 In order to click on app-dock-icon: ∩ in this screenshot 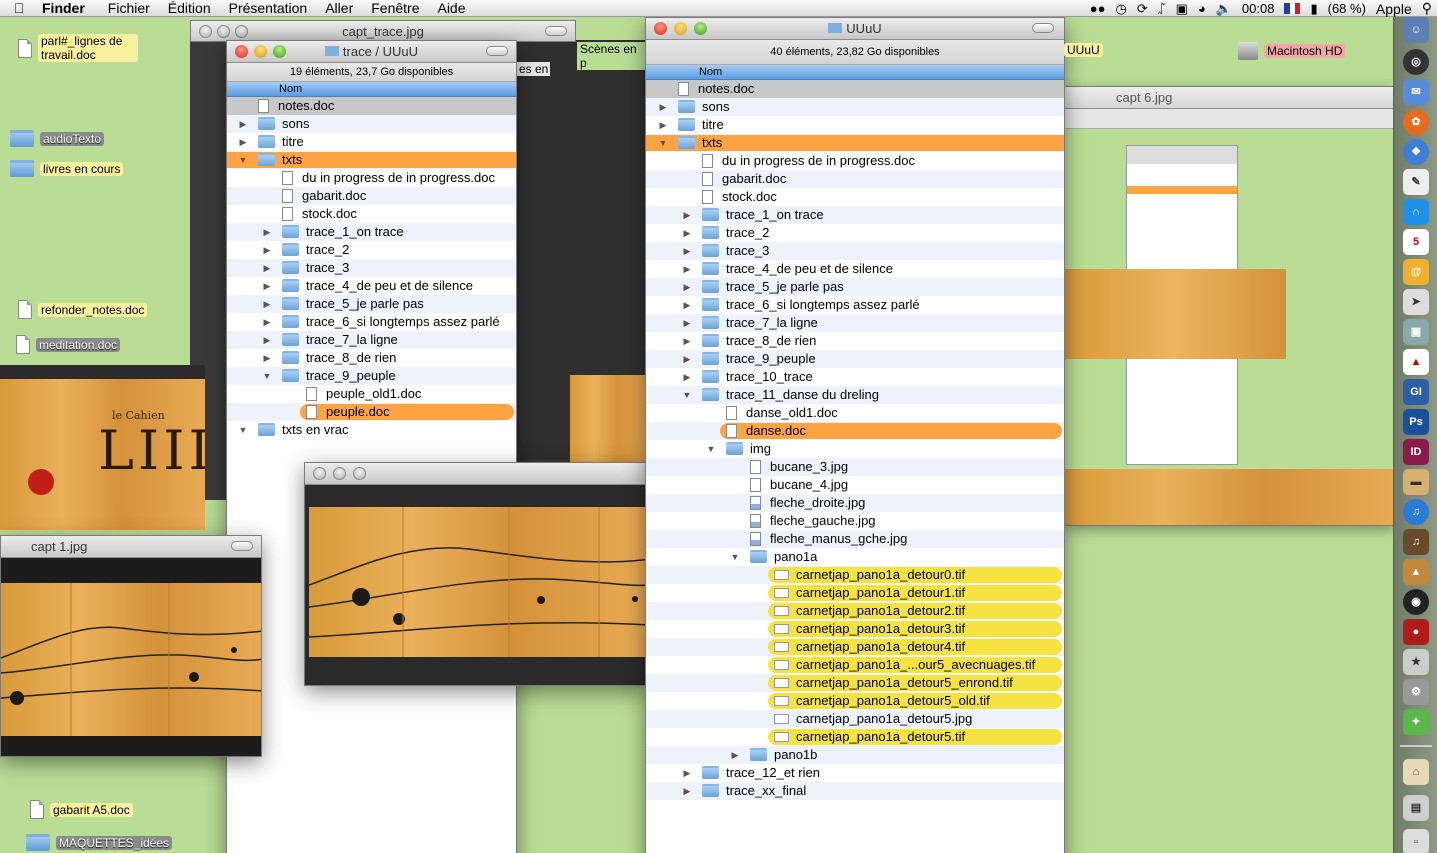, I will do `click(1416, 212)`.